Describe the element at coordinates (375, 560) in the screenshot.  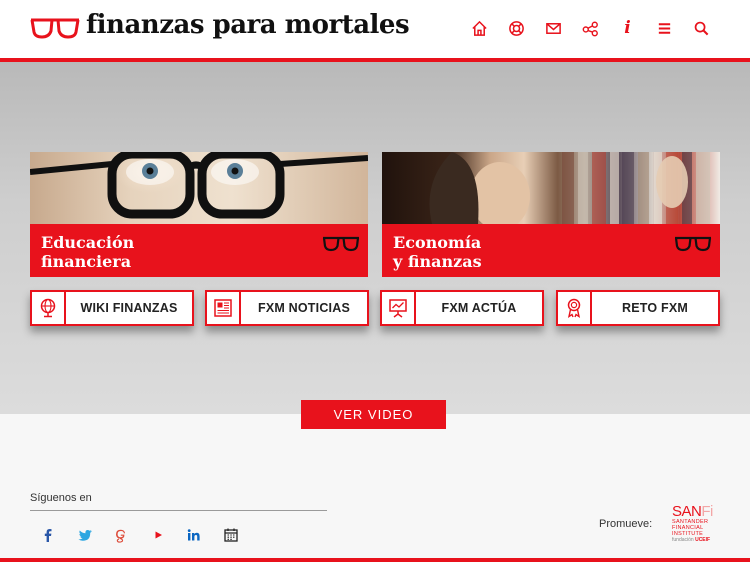
I see `footer-divider` at that location.